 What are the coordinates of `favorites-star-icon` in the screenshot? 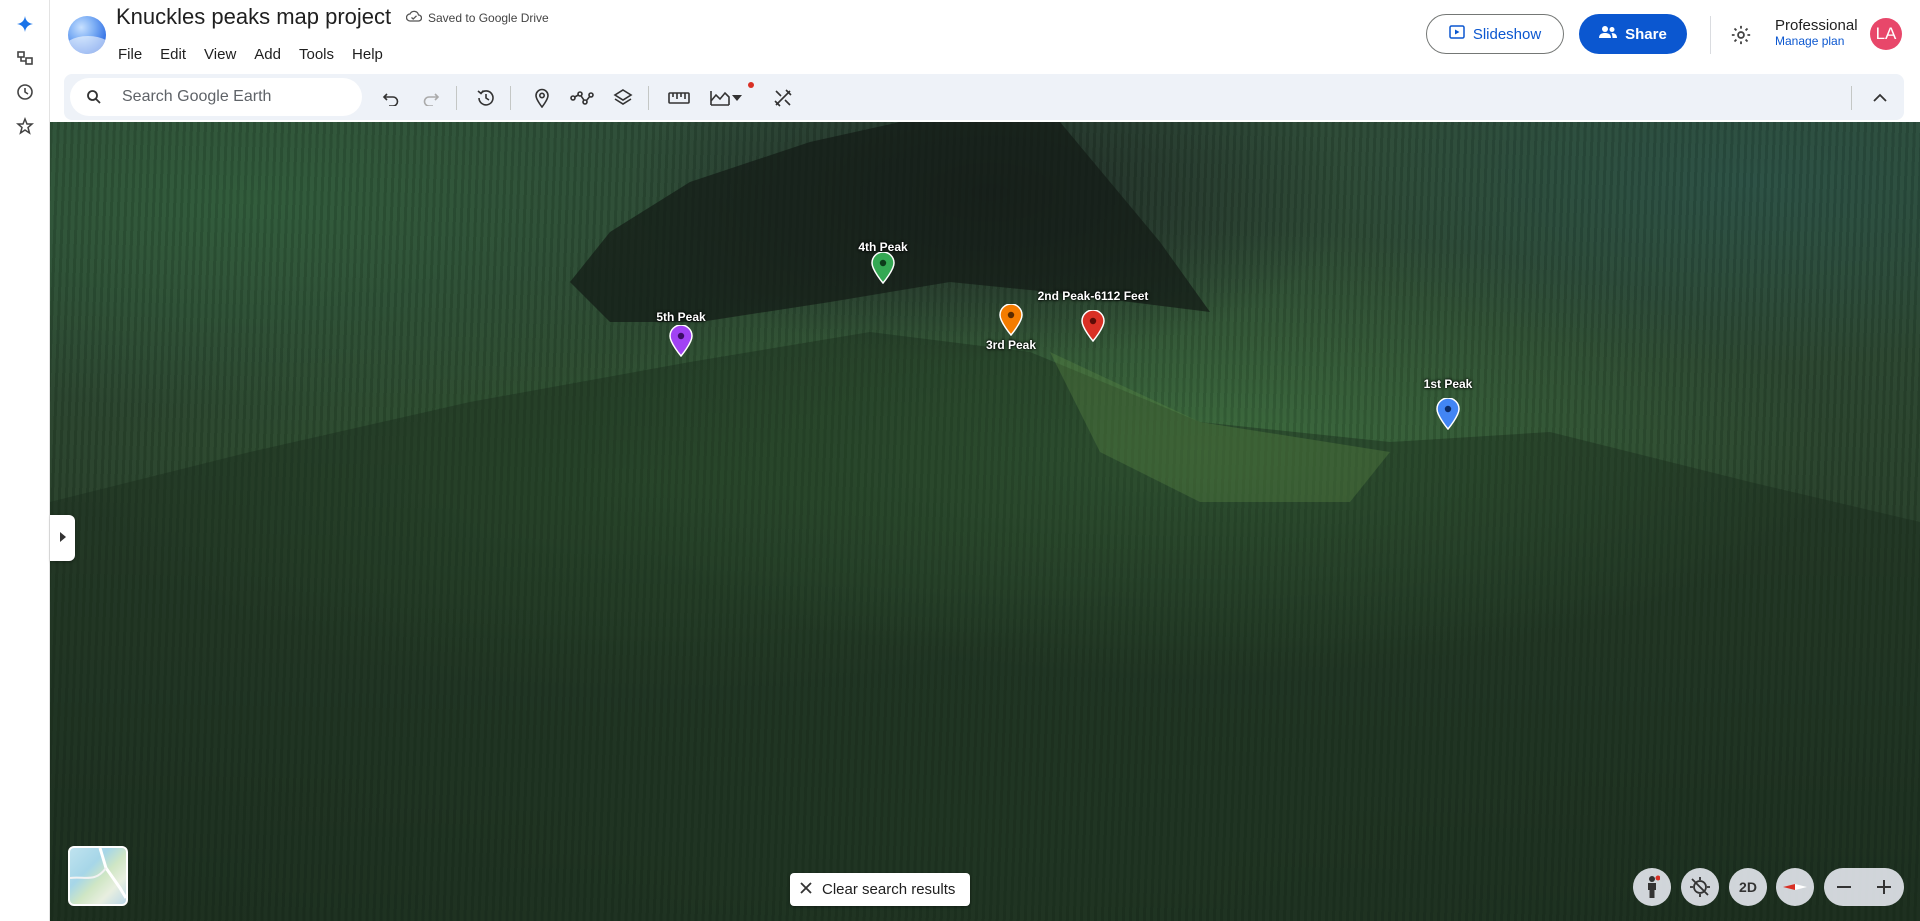 It's located at (25, 126).